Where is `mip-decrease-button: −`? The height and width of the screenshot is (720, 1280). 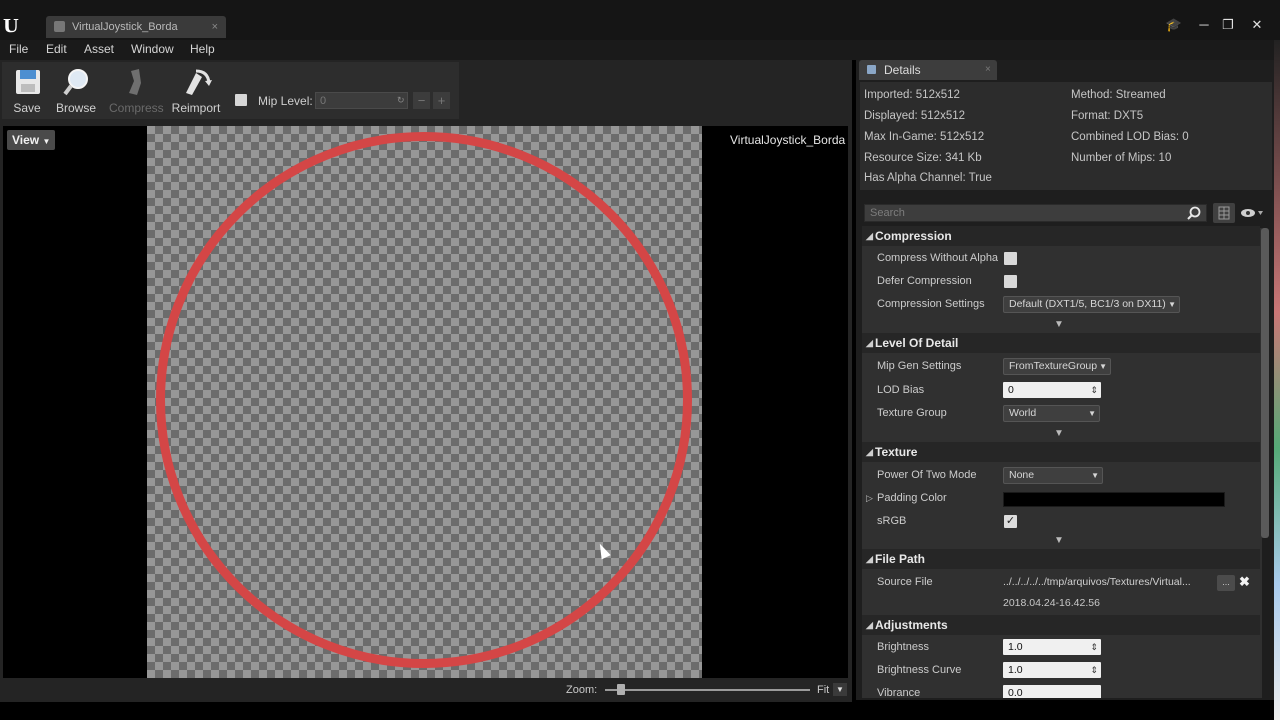 mip-decrease-button: − is located at coordinates (421, 100).